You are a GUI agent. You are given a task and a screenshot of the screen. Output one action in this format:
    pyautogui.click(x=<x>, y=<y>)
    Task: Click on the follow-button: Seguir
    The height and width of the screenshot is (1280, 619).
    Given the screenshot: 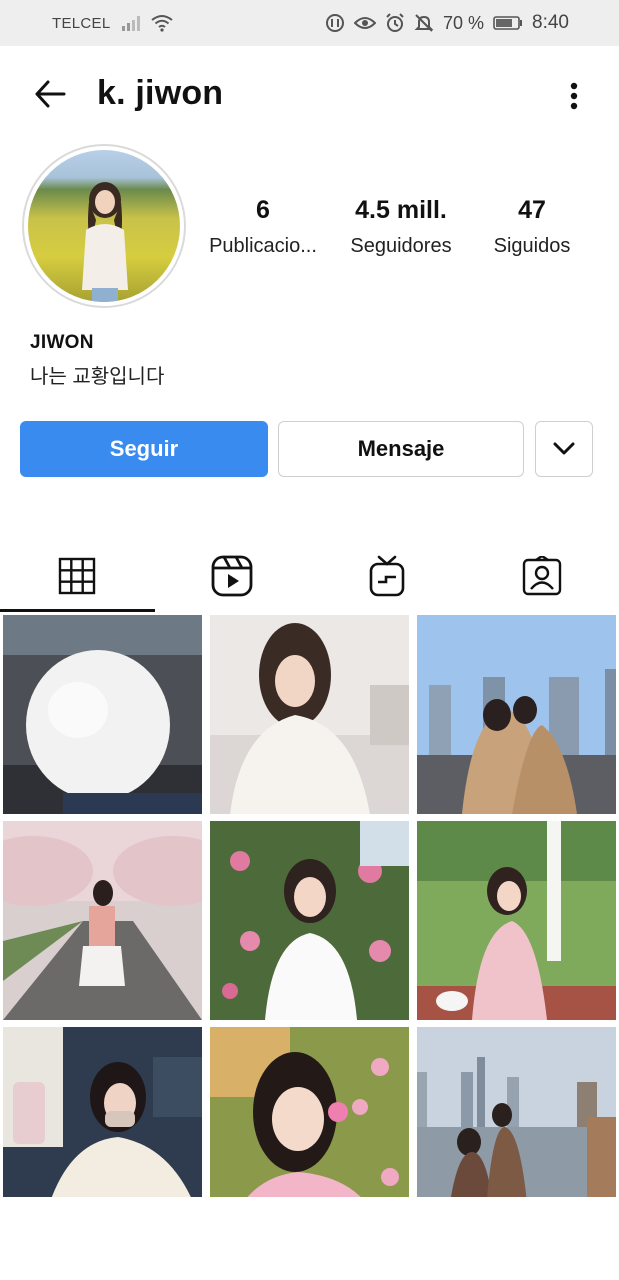 What is the action you would take?
    pyautogui.click(x=144, y=449)
    